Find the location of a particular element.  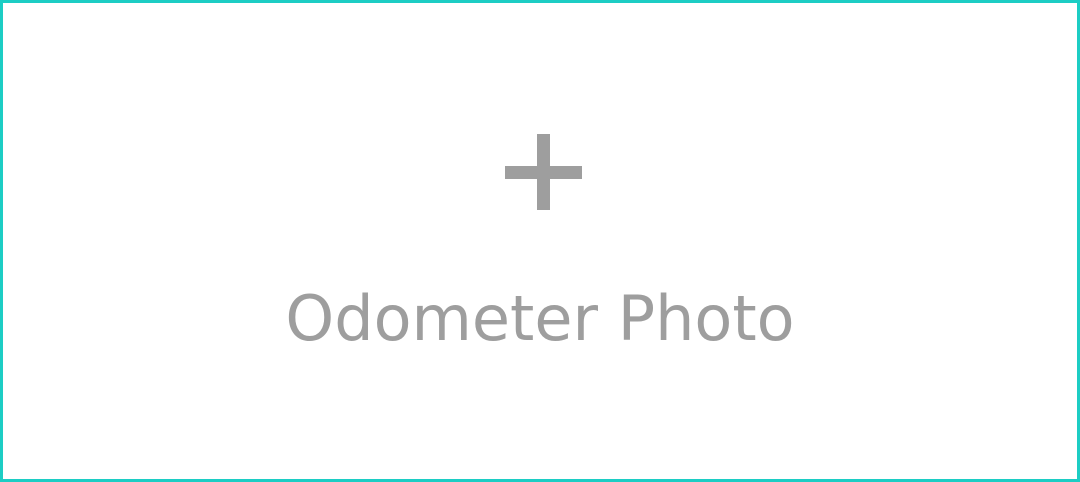

plus-icon is located at coordinates (543, 172).